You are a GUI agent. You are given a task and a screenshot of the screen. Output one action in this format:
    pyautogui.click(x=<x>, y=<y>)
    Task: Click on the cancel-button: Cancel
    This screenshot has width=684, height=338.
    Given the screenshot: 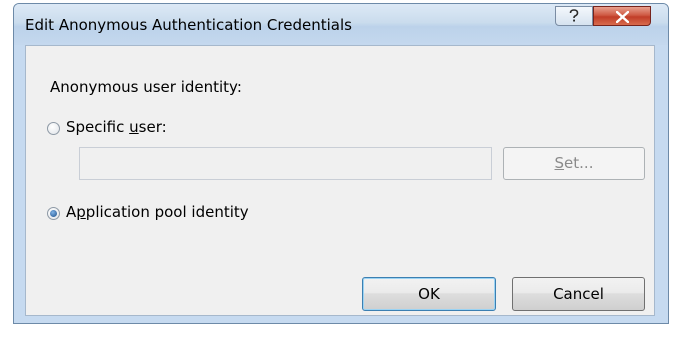 What is the action you would take?
    pyautogui.click(x=578, y=294)
    